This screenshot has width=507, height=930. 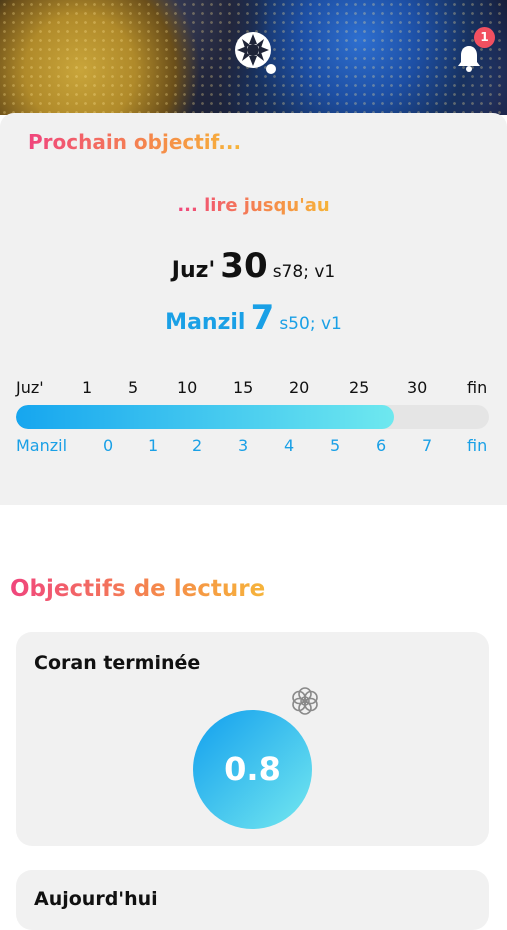 What do you see at coordinates (42, 445) in the screenshot?
I see `manzil-scale-label: Manzil` at bounding box center [42, 445].